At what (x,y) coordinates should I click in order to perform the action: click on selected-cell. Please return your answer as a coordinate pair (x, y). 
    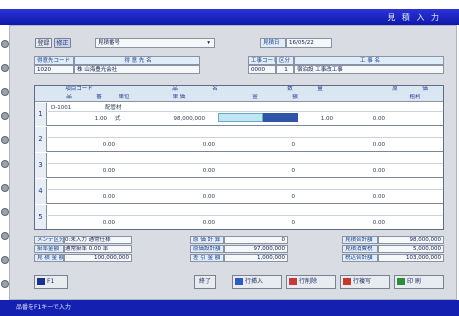
    Looking at the image, I should click on (280, 117).